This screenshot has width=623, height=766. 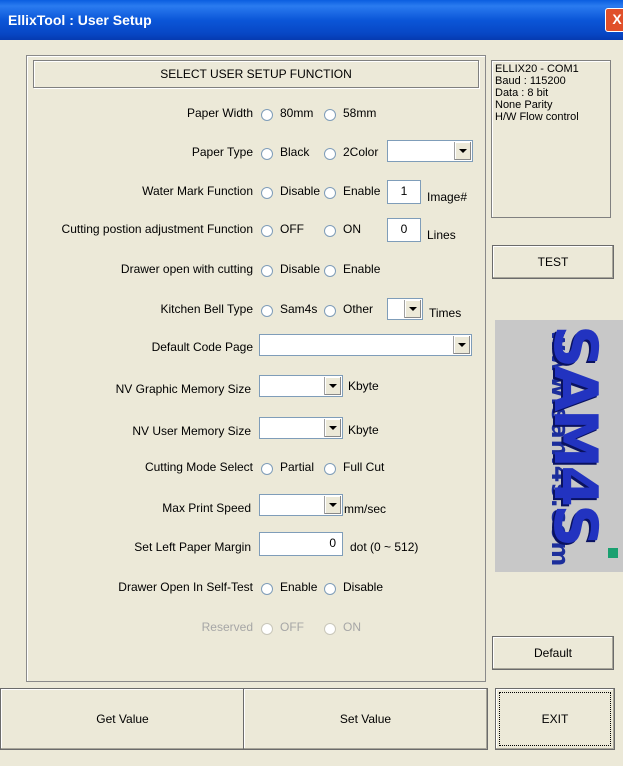 I want to click on nv-user-label: NV User Memory Size, so click(x=191, y=431).